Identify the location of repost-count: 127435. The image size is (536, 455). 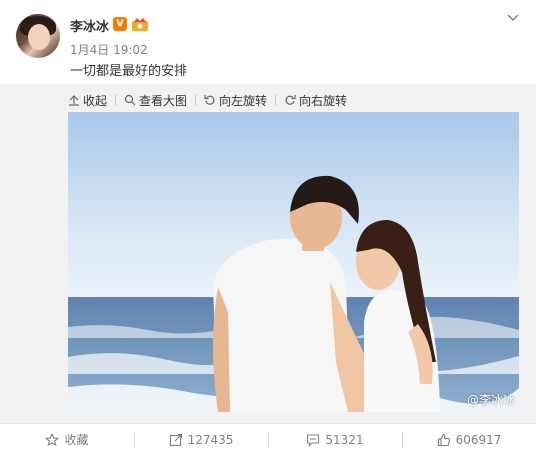
(210, 439).